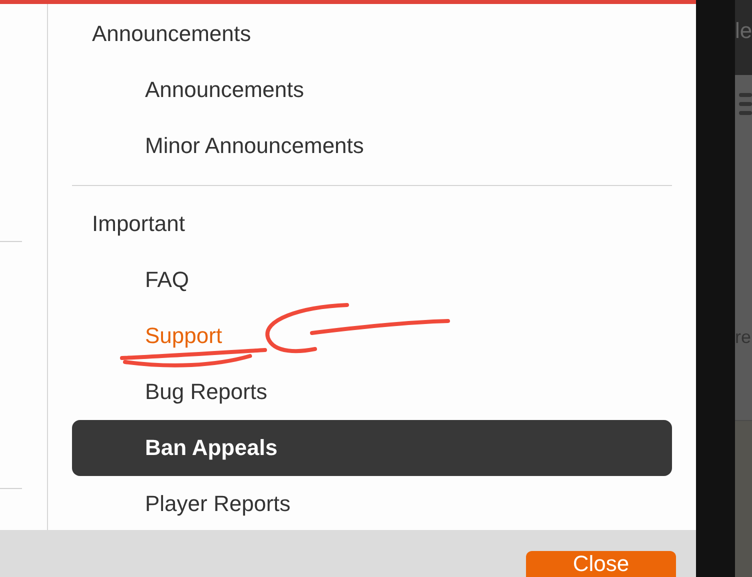  I want to click on menu-item: FAQ, so click(372, 280).